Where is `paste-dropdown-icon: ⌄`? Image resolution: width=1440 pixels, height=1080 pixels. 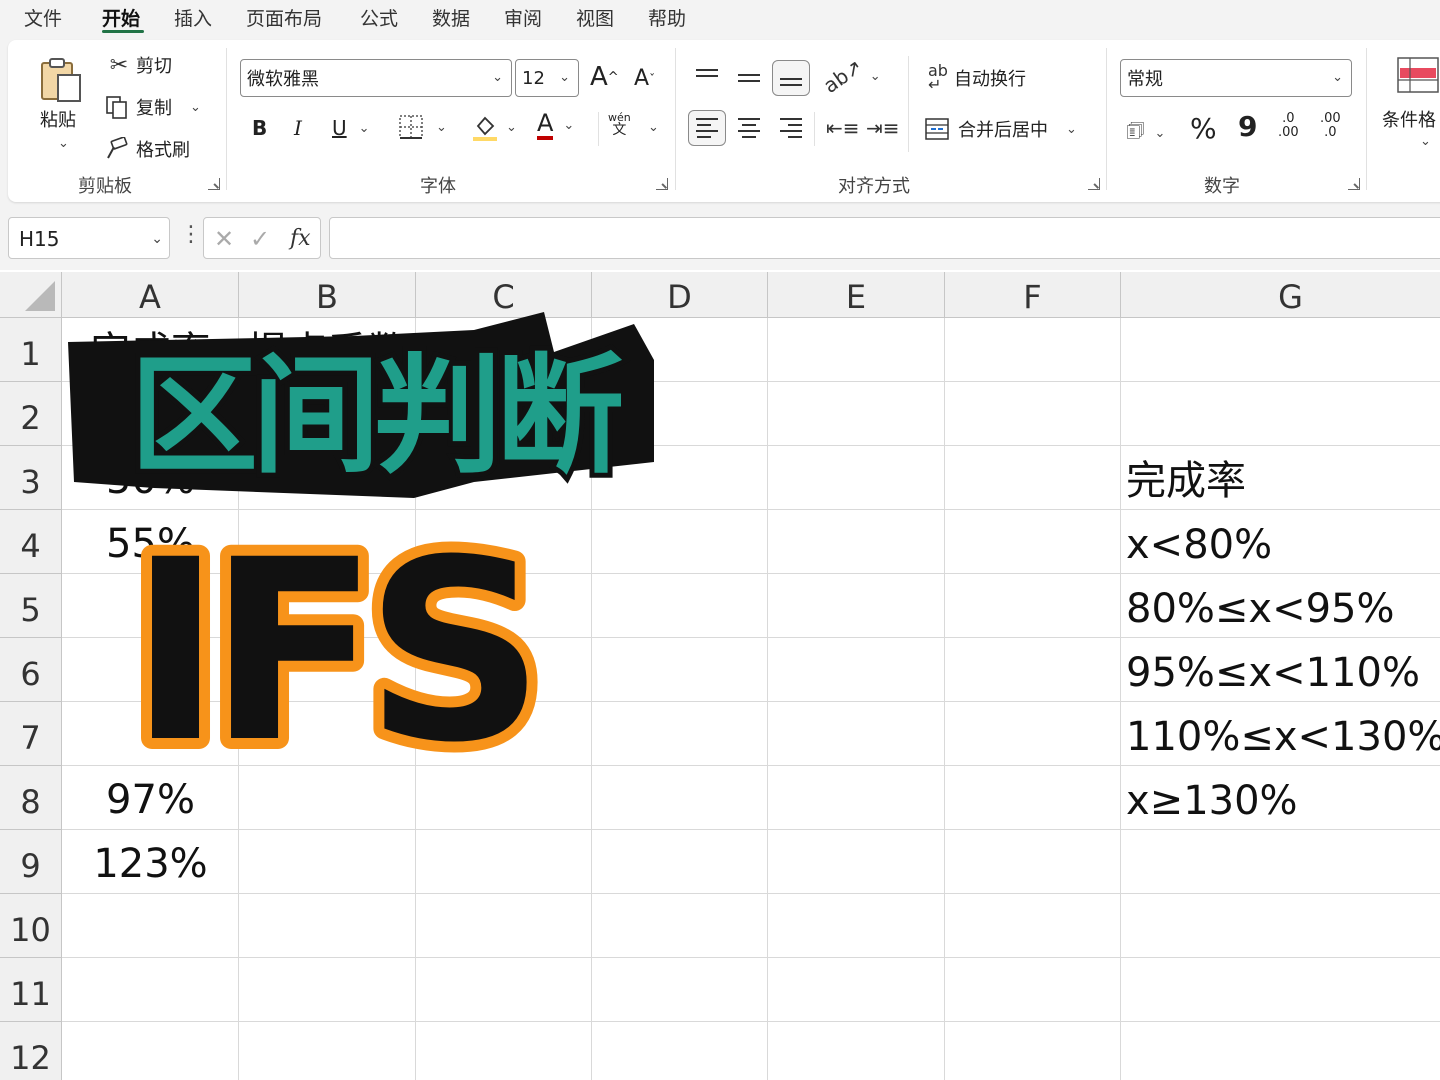
paste-dropdown-icon: ⌄ is located at coordinates (63, 143).